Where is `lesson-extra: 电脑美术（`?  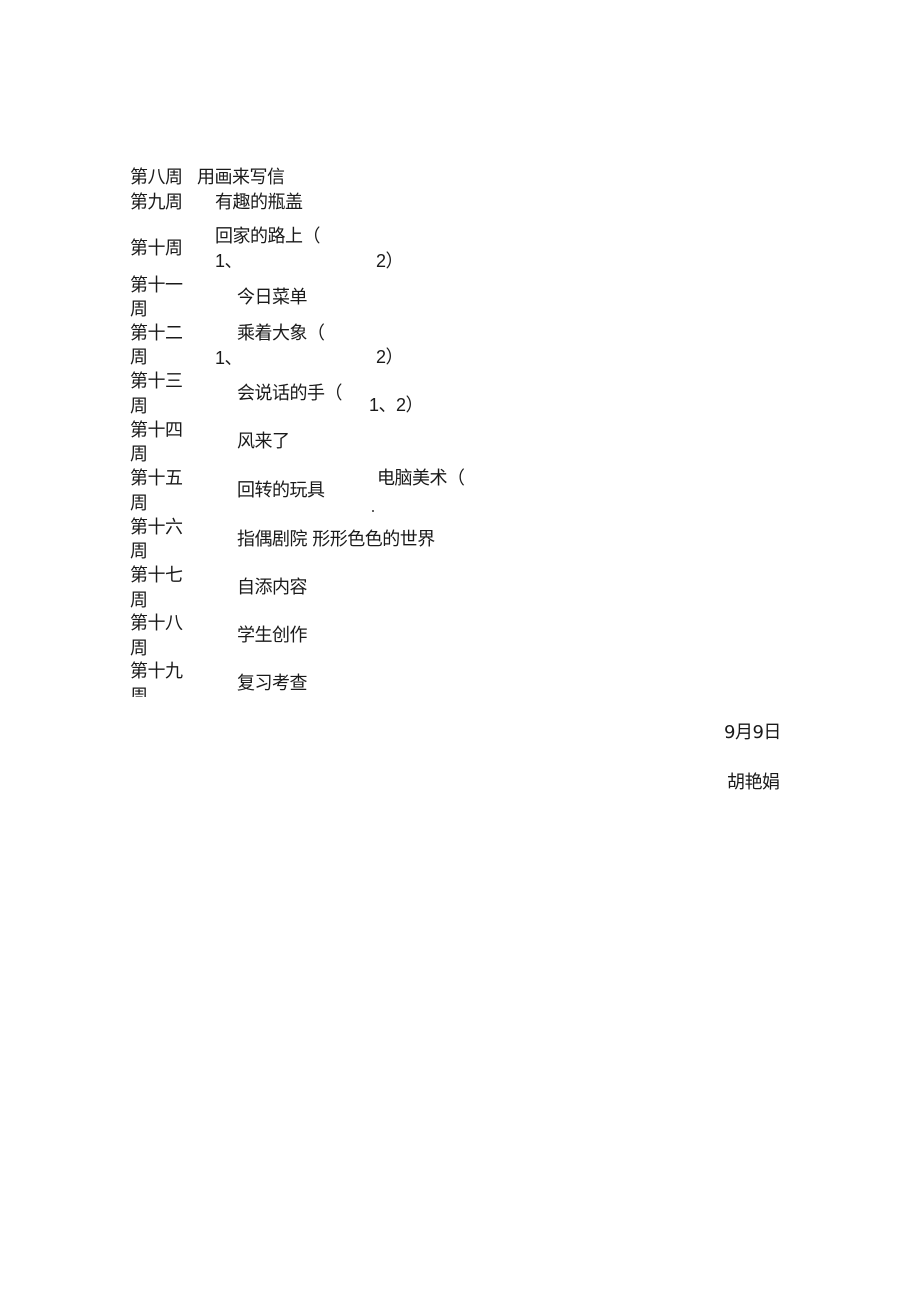
lesson-extra: 电脑美术（ is located at coordinates (421, 478).